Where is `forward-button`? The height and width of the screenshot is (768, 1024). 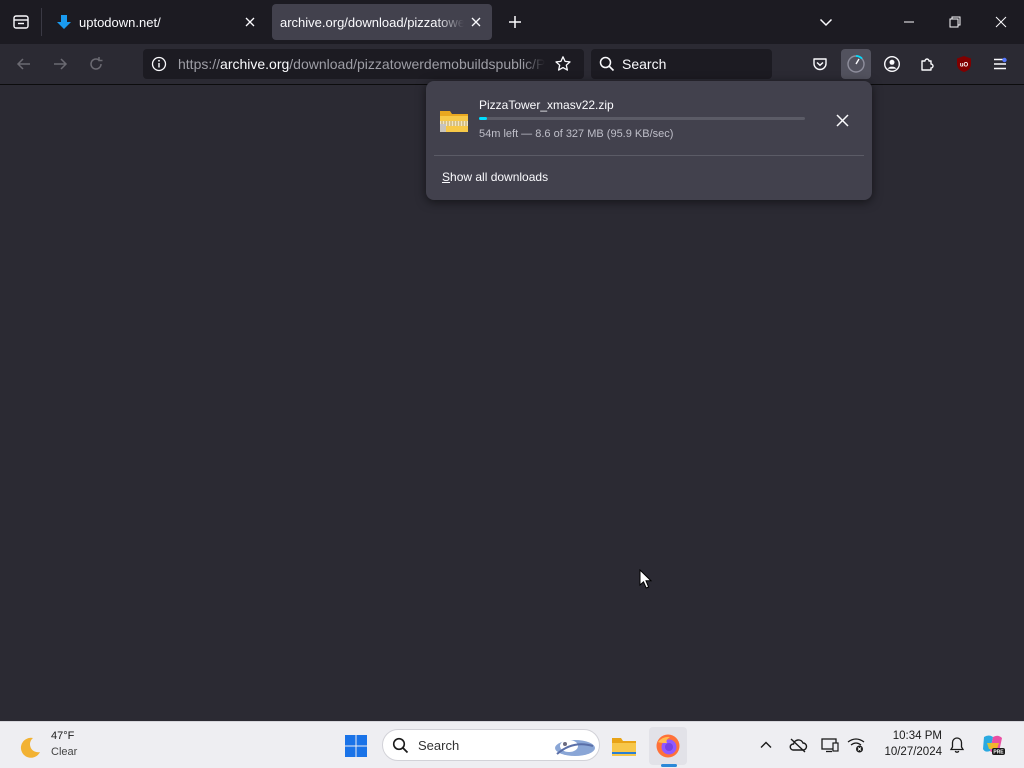
forward-button is located at coordinates (60, 64).